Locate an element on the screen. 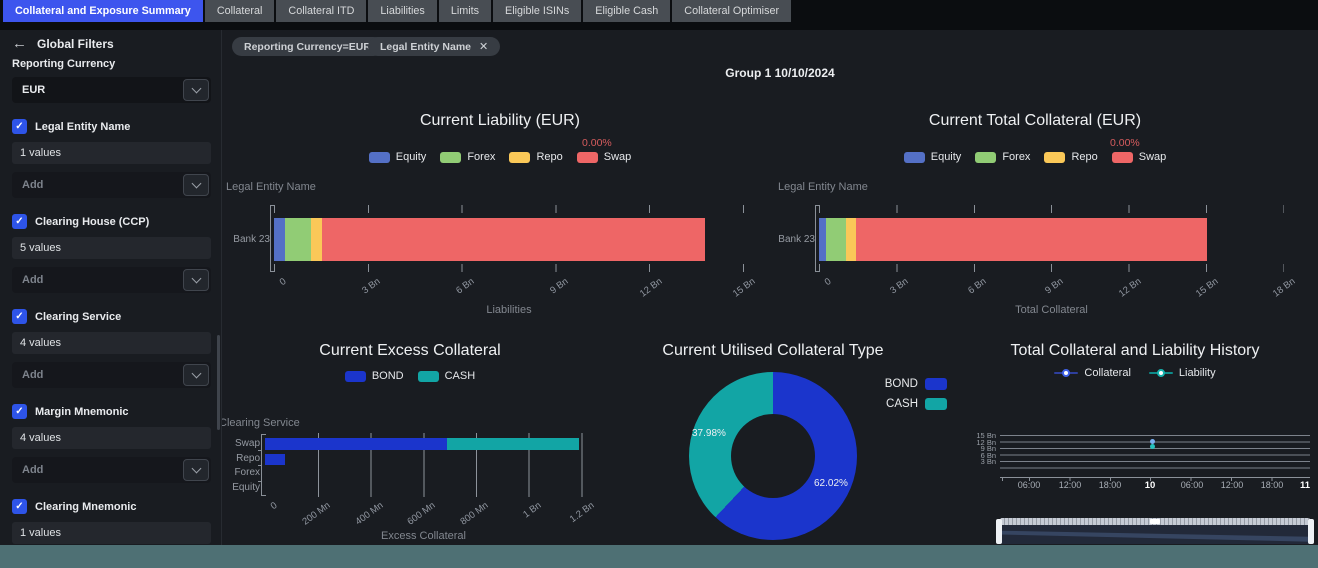 Image resolution: width=1318 pixels, height=568 pixels. tab-eligible-cash: Eligible Cash is located at coordinates (627, 11).